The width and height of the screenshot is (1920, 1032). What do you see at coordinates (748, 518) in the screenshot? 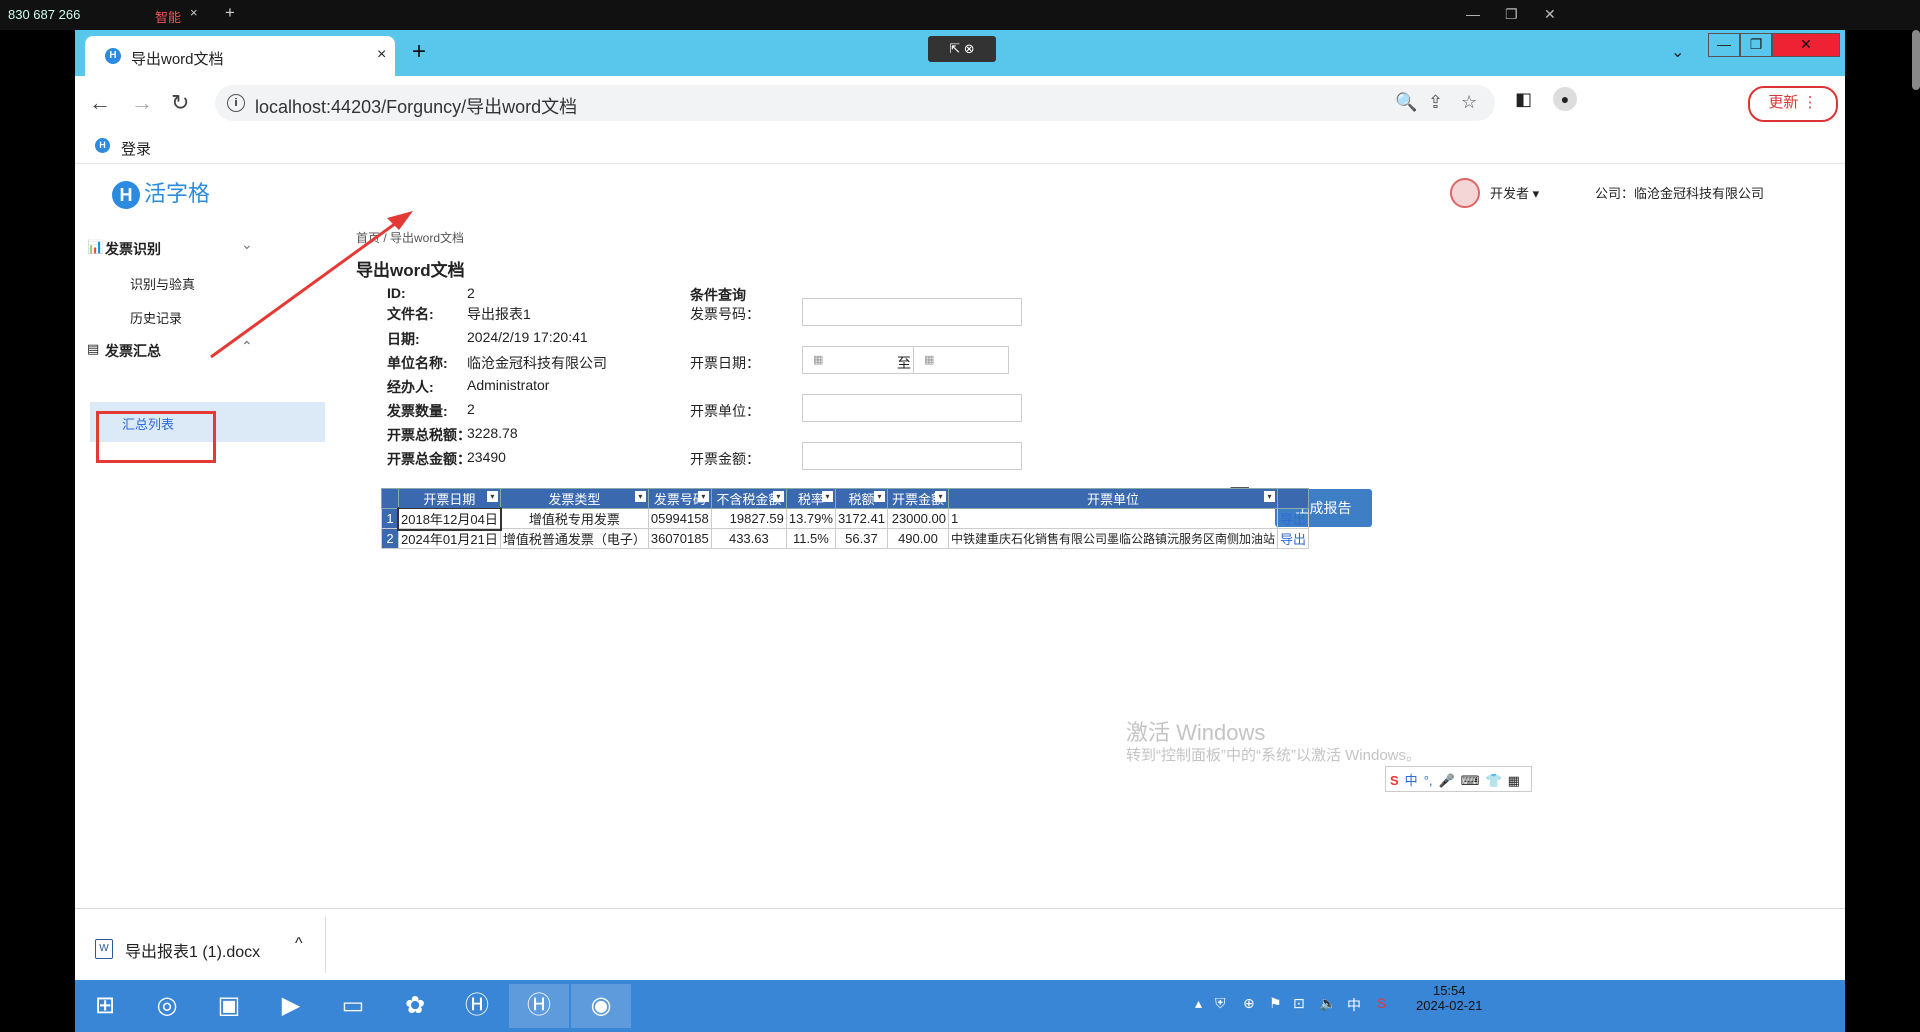
I see `table-cell: 19827.59` at bounding box center [748, 518].